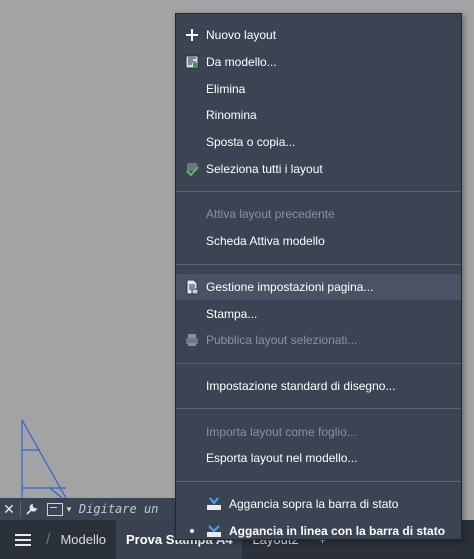 This screenshot has height=559, width=474. Describe the element at coordinates (192, 62) in the screenshot. I see `template-icon` at that location.